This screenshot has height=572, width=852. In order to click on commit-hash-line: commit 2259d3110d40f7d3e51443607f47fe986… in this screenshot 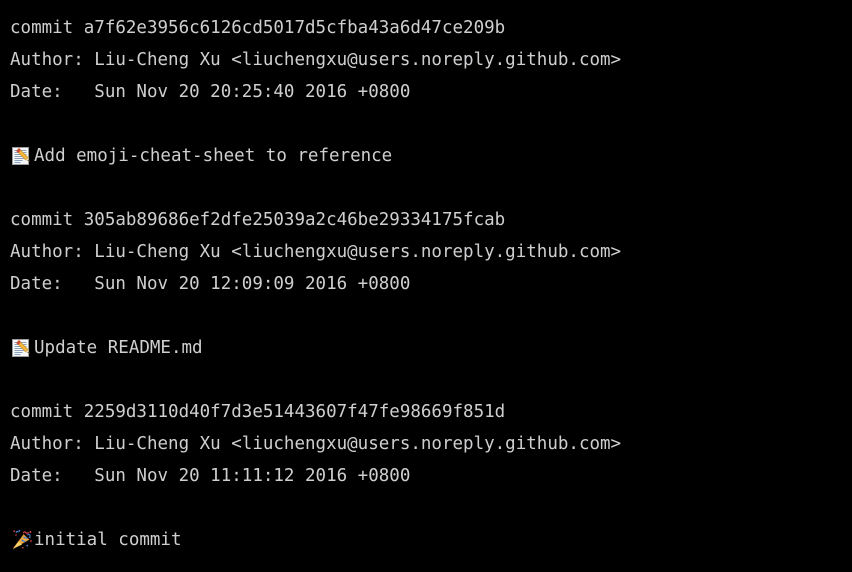, I will do `click(258, 412)`.